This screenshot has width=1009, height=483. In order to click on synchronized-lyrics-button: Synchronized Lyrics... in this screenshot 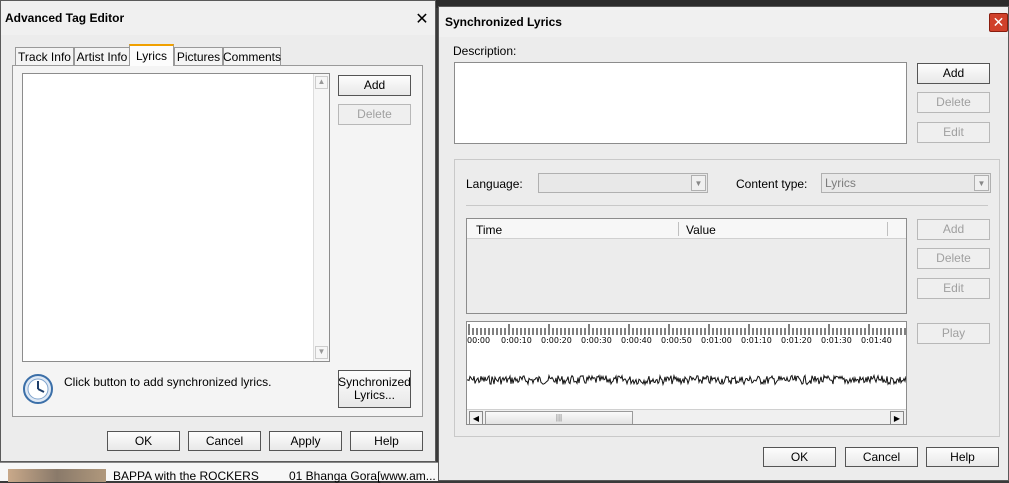, I will do `click(374, 389)`.